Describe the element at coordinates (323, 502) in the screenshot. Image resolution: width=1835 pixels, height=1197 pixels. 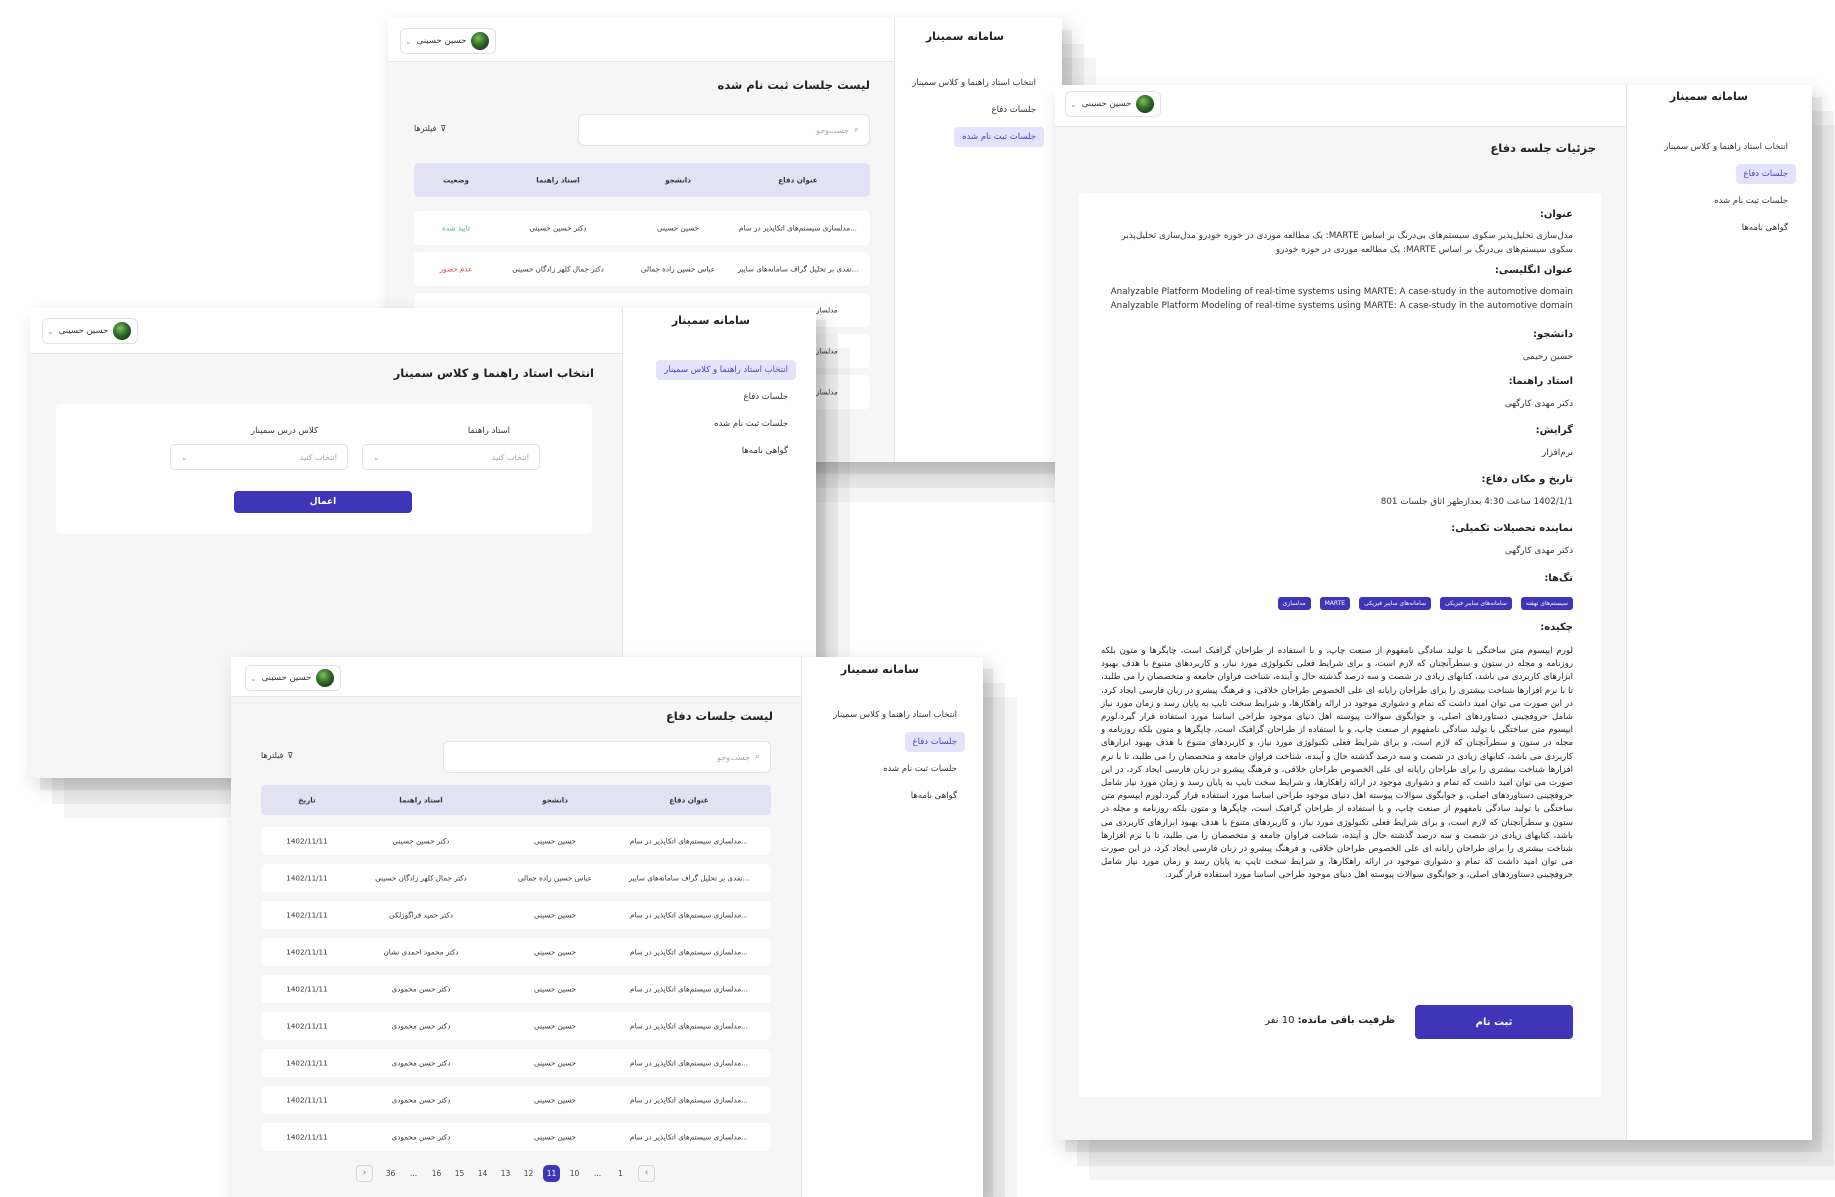
I see `apply-button: اعمال` at that location.